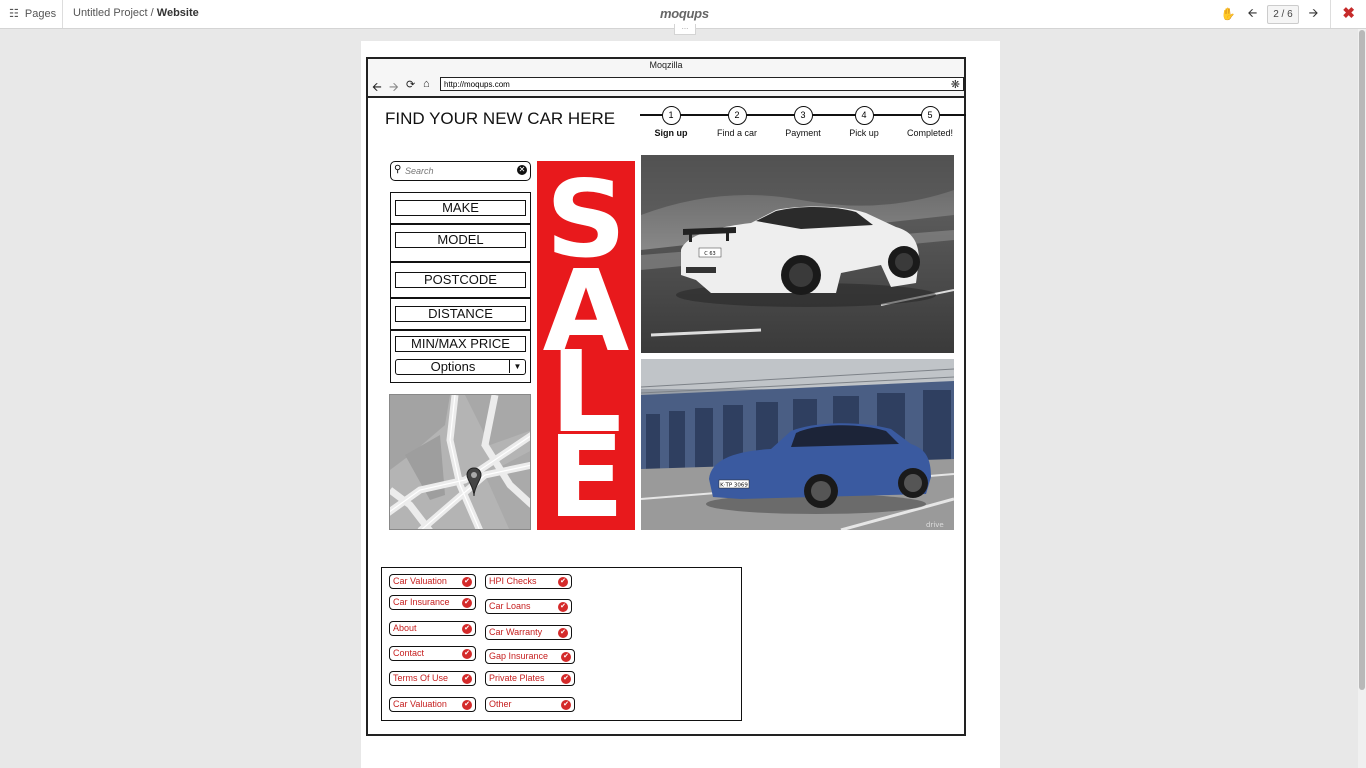 The image size is (1366, 768). What do you see at coordinates (432, 628) in the screenshot?
I see `link-about: About ✔` at bounding box center [432, 628].